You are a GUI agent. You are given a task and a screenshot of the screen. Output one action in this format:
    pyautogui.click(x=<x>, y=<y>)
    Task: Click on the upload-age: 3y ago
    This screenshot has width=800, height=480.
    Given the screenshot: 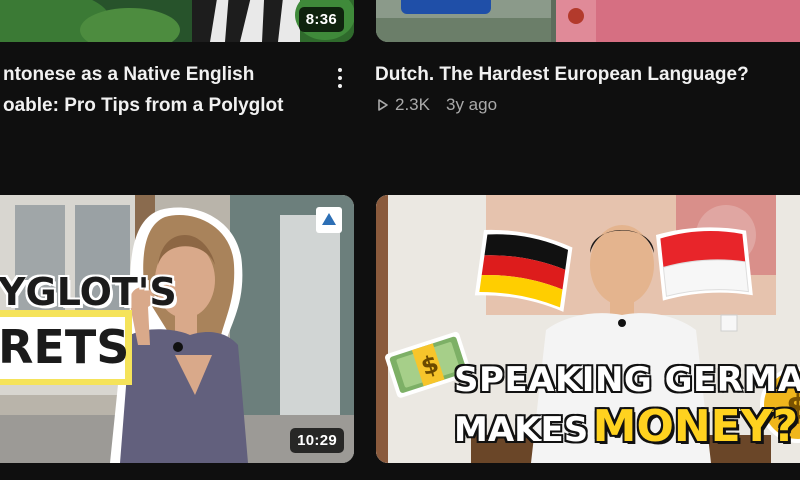 What is the action you would take?
    pyautogui.click(x=471, y=104)
    